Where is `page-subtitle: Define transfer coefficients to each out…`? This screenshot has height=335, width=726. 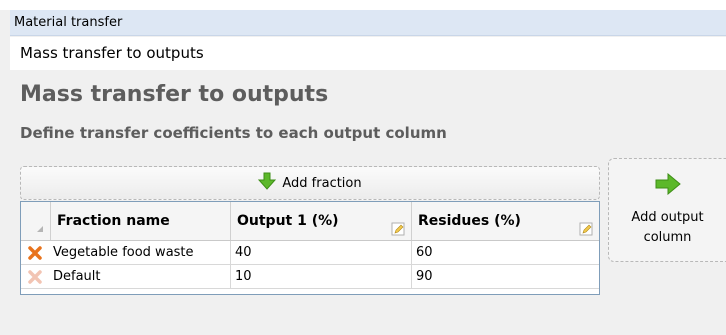
page-subtitle: Define transfer coefficients to each out… is located at coordinates (233, 133).